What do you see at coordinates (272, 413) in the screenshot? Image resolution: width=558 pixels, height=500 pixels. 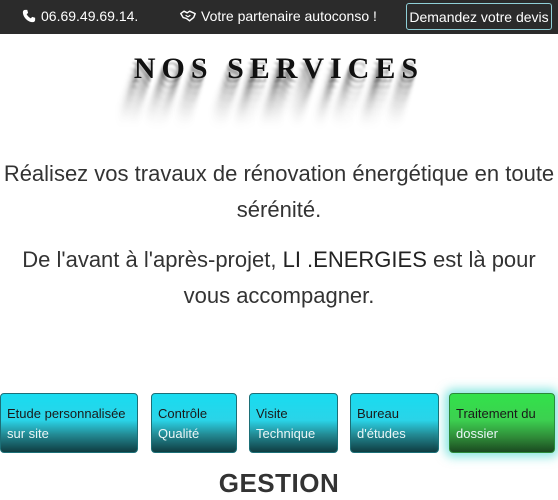 I see `service-label: Visite` at bounding box center [272, 413].